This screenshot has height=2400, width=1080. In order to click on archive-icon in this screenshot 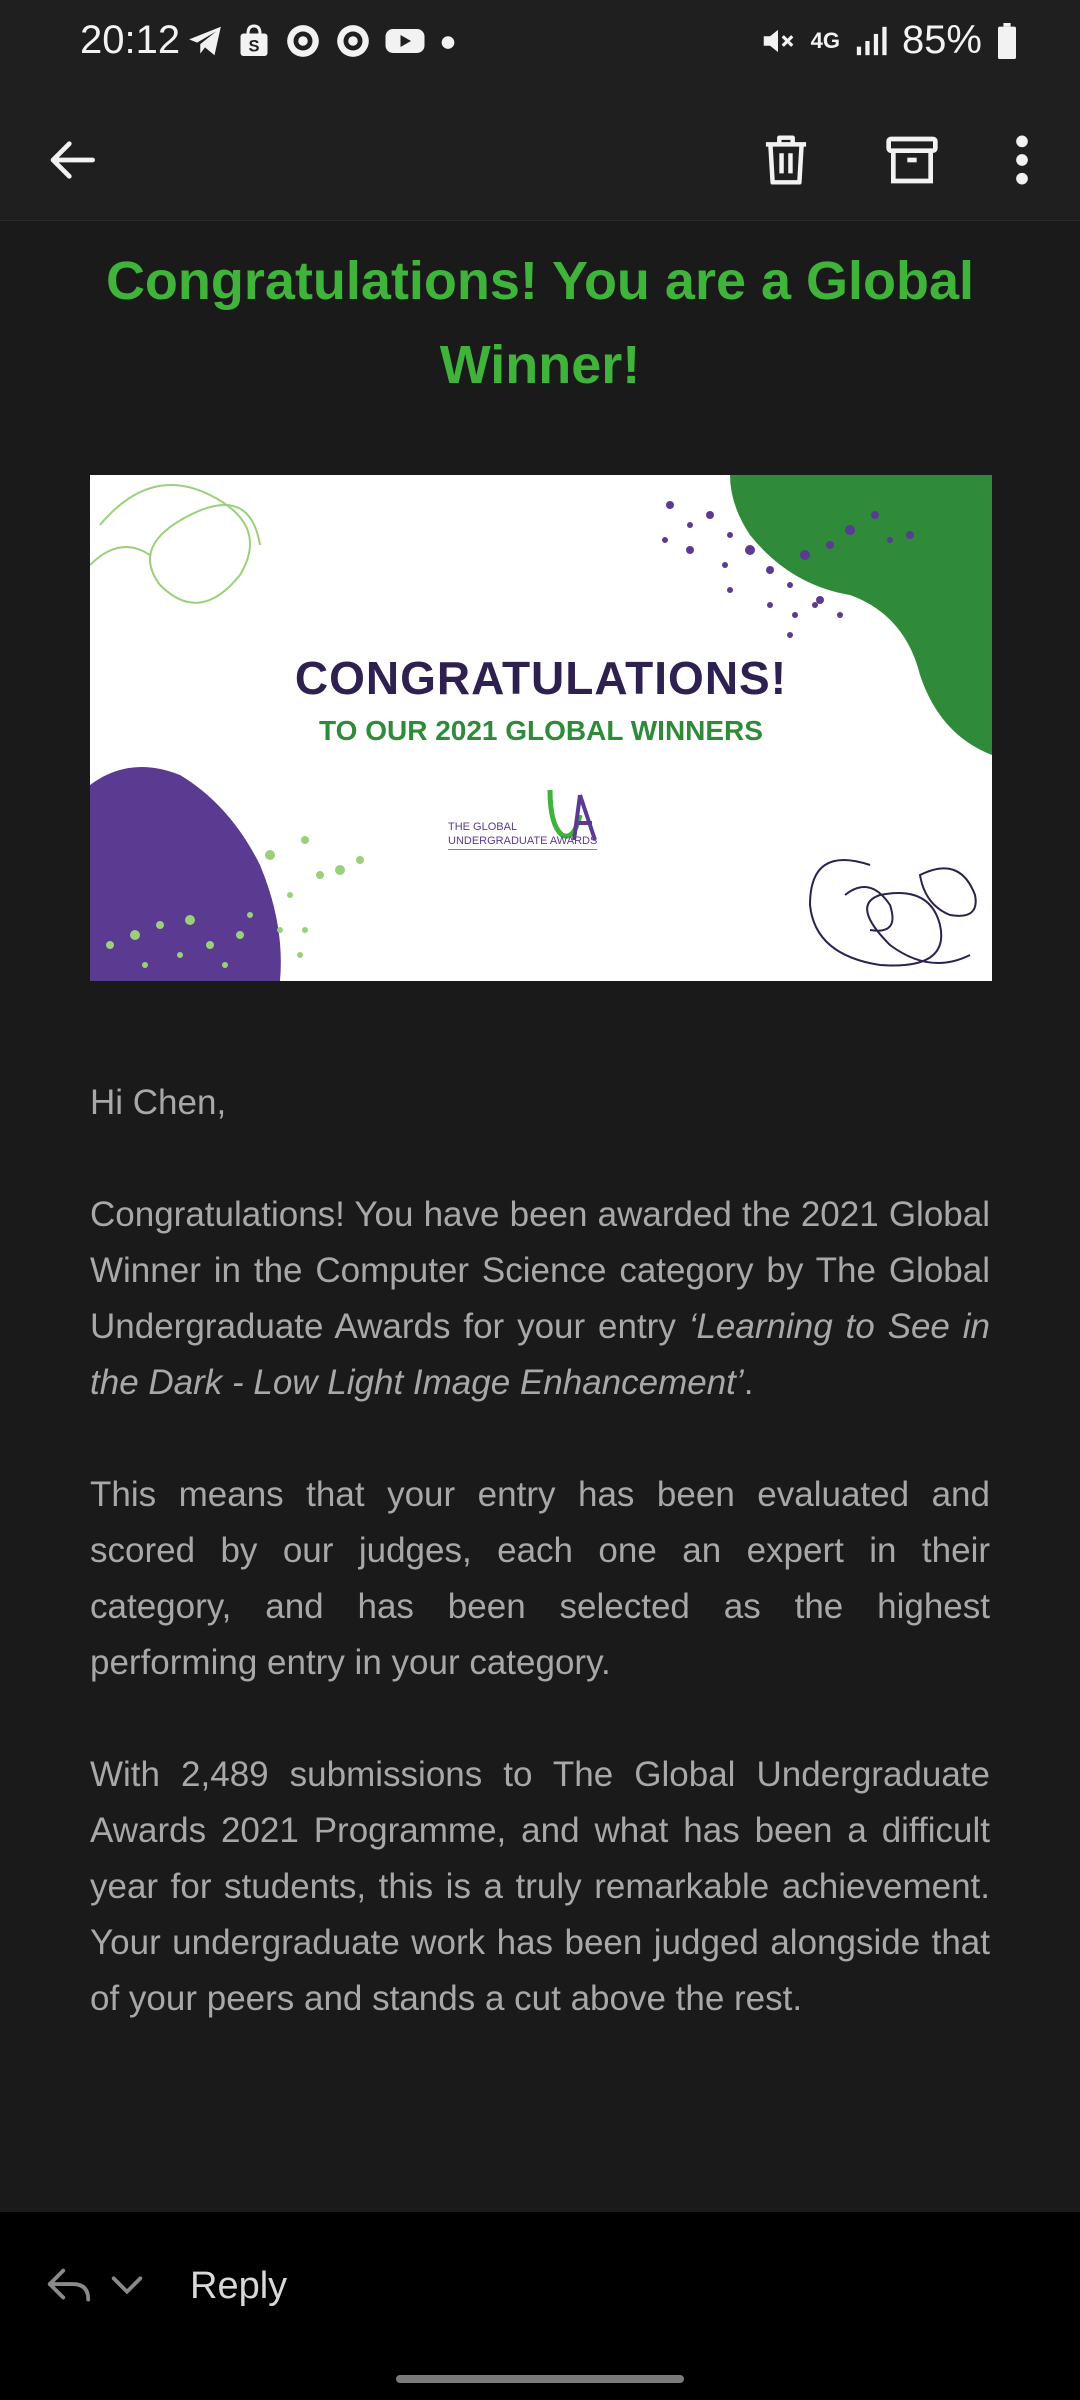, I will do `click(912, 160)`.